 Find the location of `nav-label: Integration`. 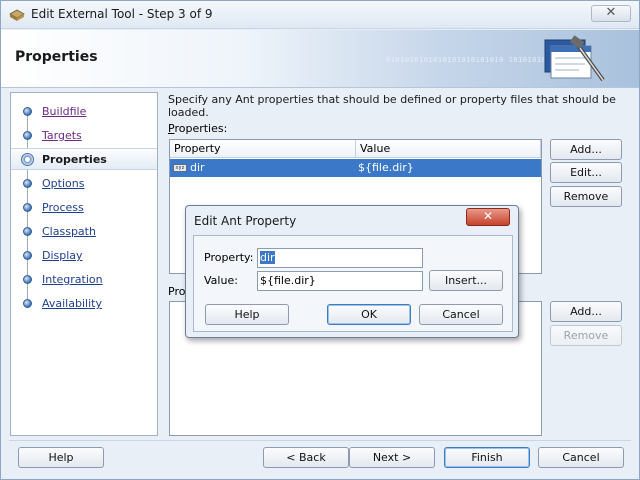

nav-label: Integration is located at coordinates (72, 279).